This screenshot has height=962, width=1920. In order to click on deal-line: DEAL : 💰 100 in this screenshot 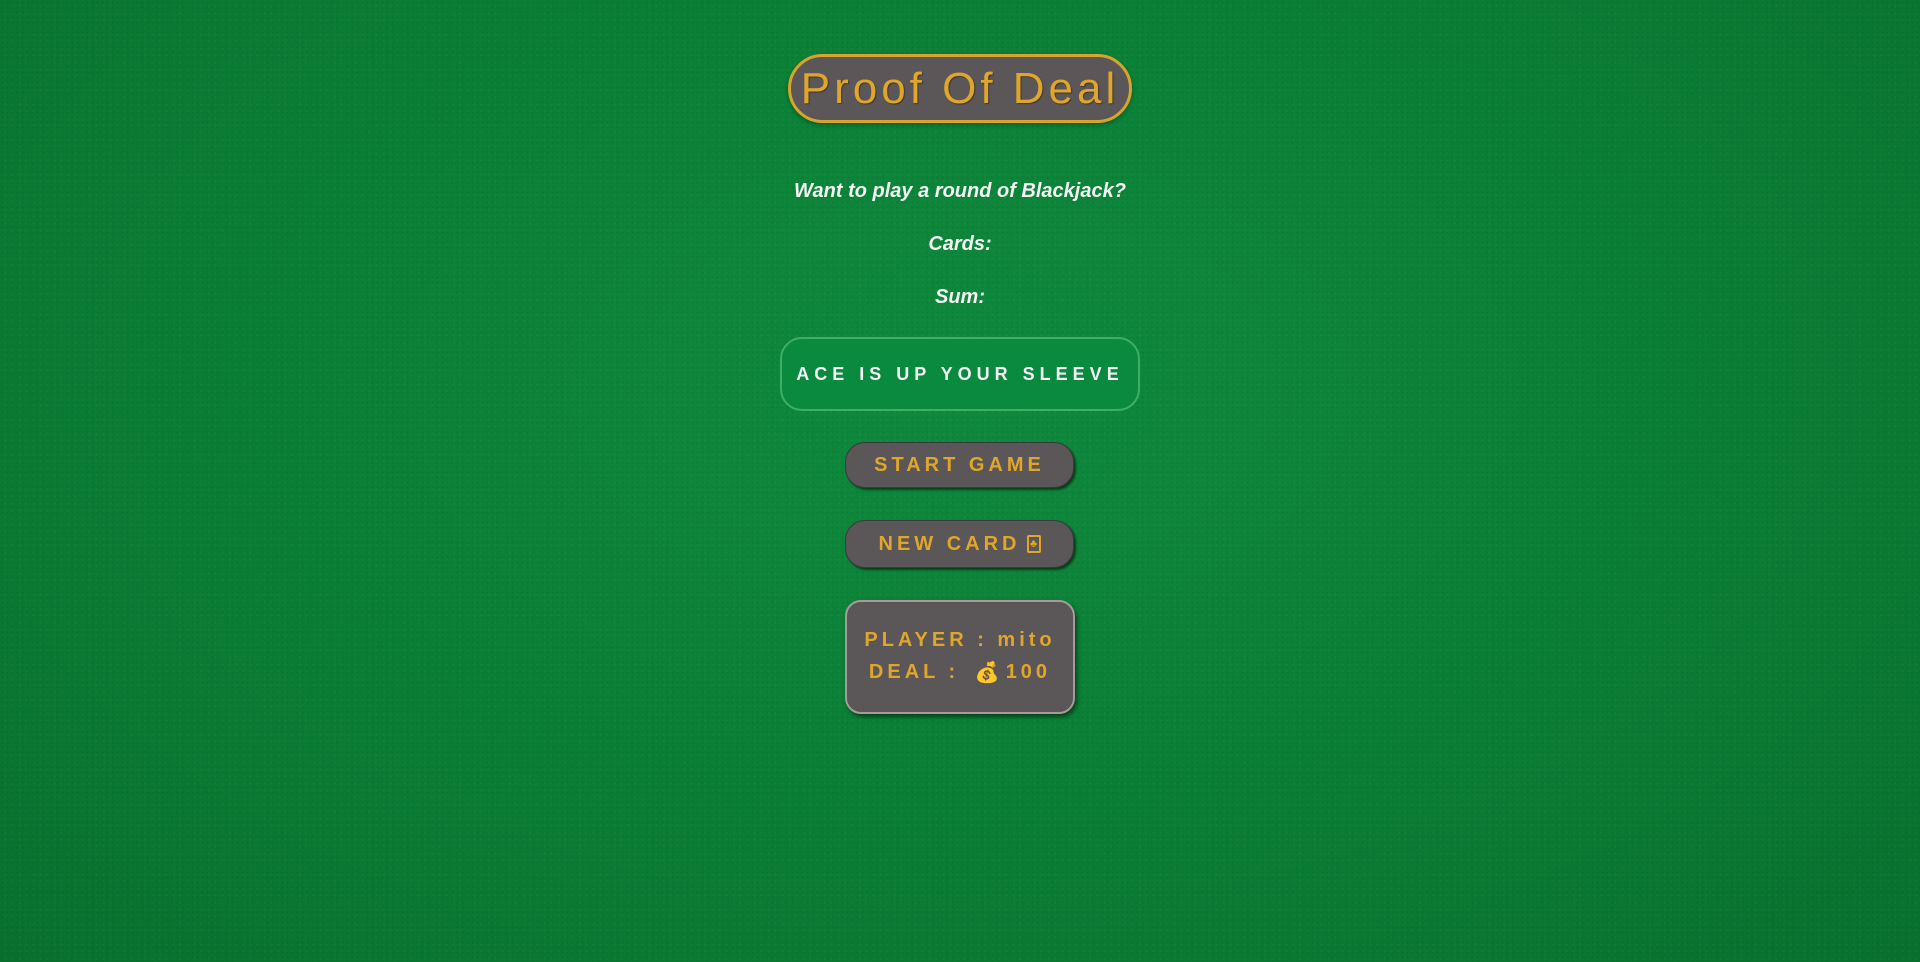, I will do `click(960, 672)`.